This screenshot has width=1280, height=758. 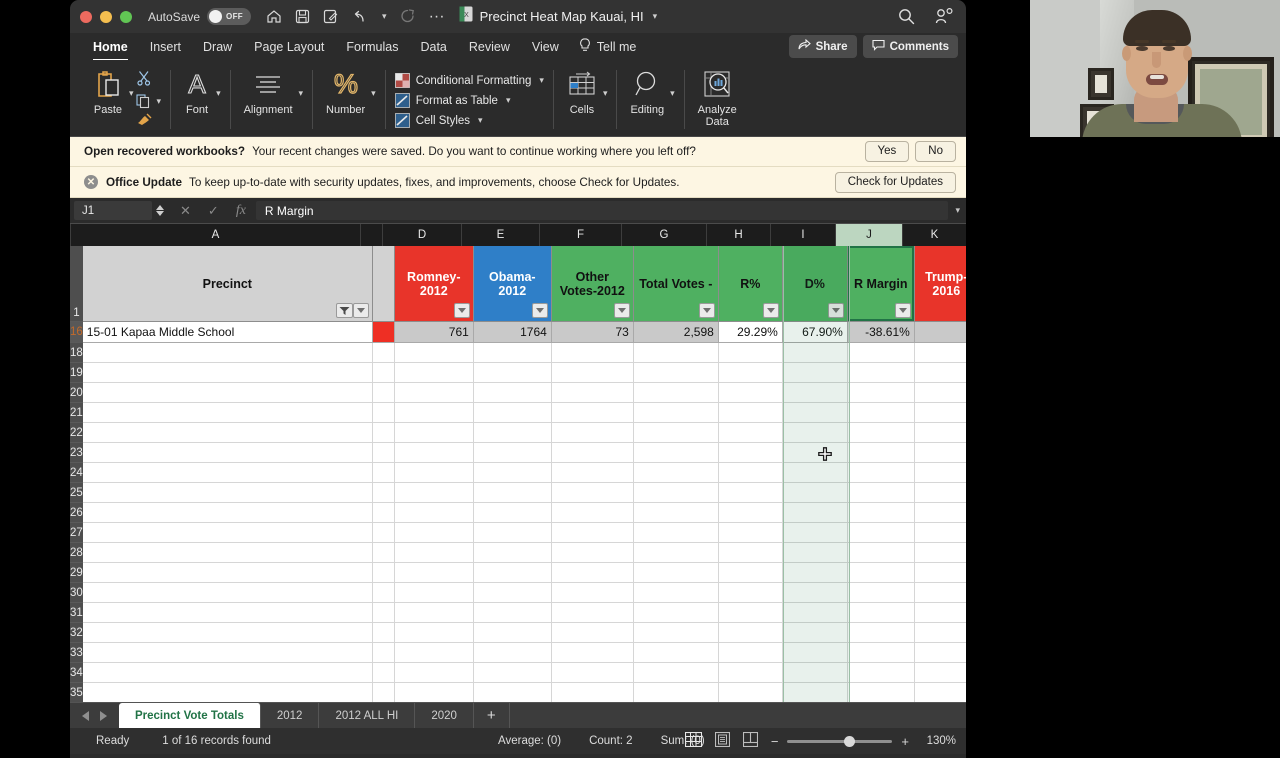 What do you see at coordinates (148, 101) in the screenshot?
I see `copy-group: ▾` at bounding box center [148, 101].